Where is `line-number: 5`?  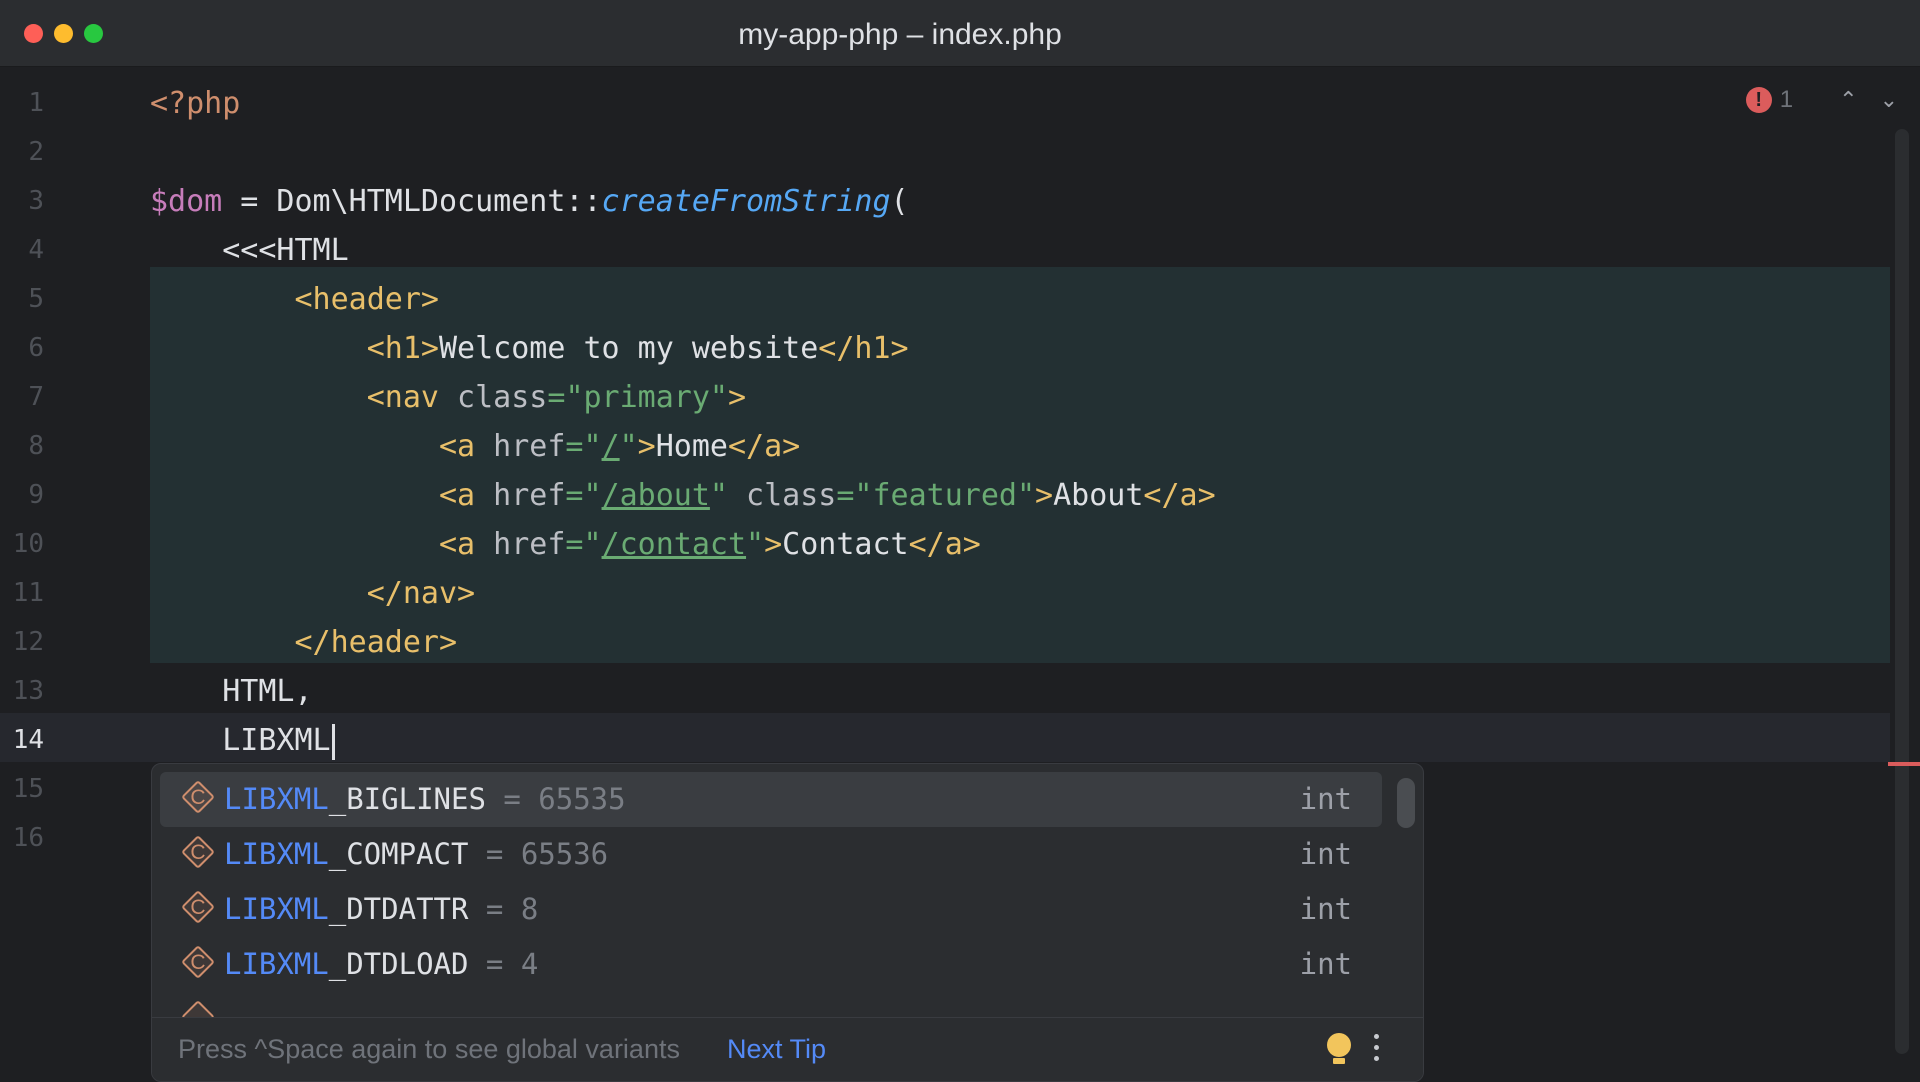 line-number: 5 is located at coordinates (36, 299).